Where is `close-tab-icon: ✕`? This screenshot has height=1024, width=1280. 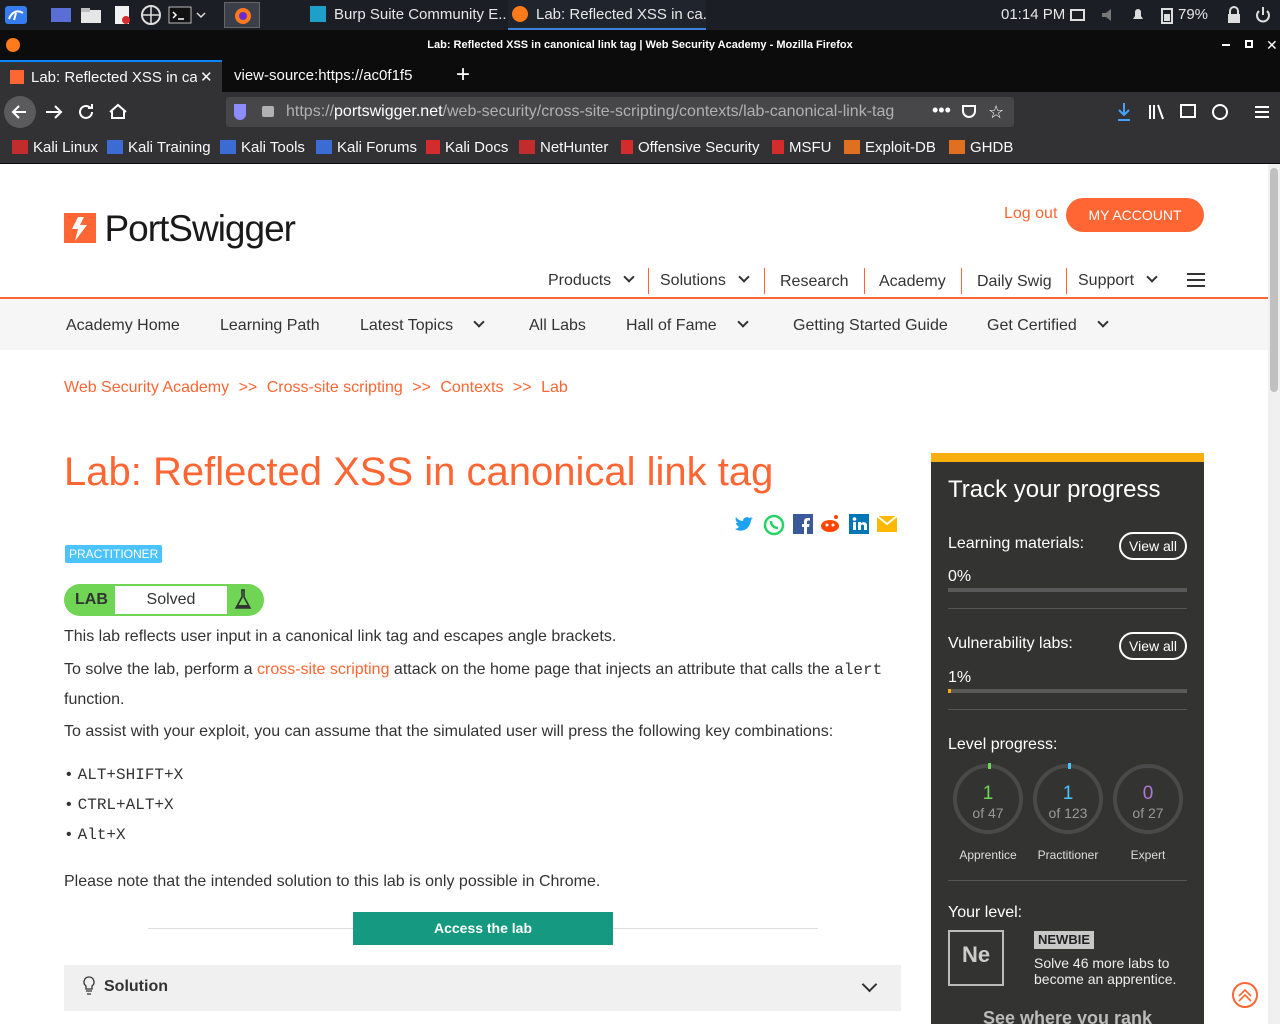
close-tab-icon: ✕ is located at coordinates (206, 77).